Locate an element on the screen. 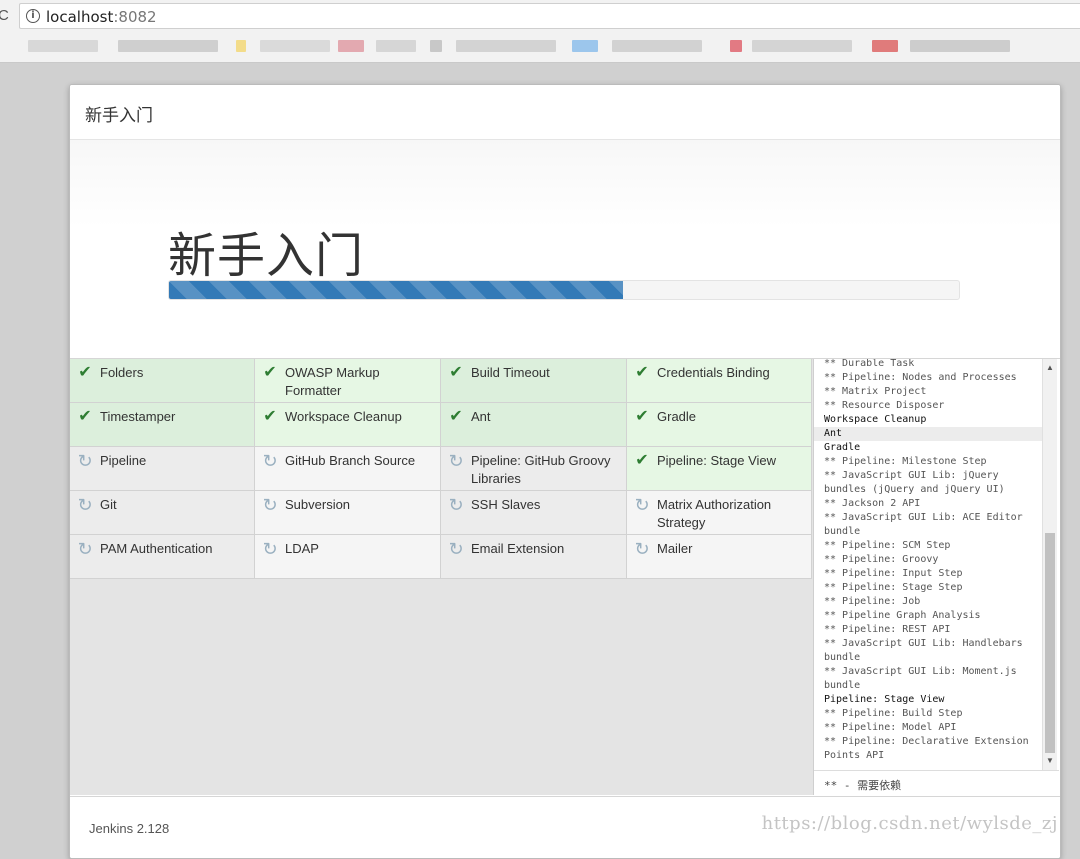 The width and height of the screenshot is (1080, 859). plugin-name: Mailer is located at coordinates (675, 548).